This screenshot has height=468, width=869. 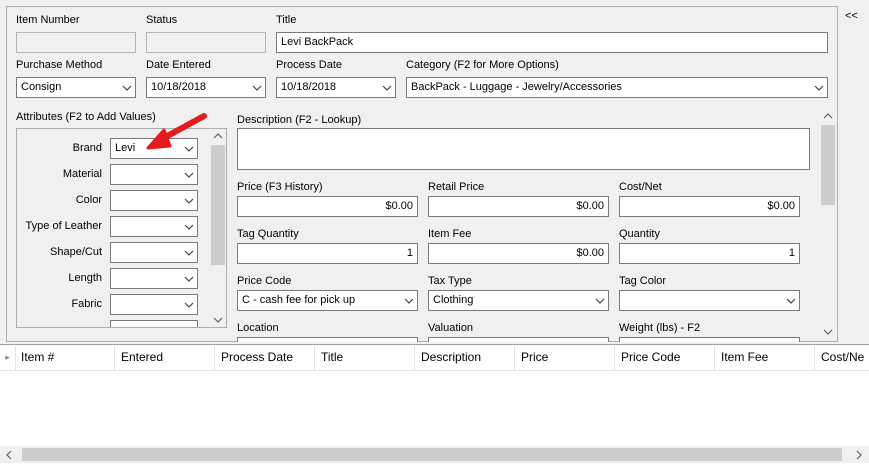 I want to click on row-indicator-header: ▸, so click(x=8, y=358).